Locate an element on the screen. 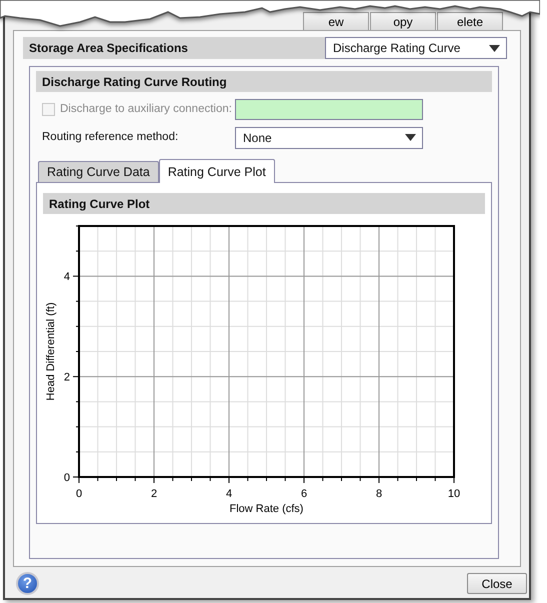 The height and width of the screenshot is (603, 547). tab: Rating Curve Plot is located at coordinates (216, 171).